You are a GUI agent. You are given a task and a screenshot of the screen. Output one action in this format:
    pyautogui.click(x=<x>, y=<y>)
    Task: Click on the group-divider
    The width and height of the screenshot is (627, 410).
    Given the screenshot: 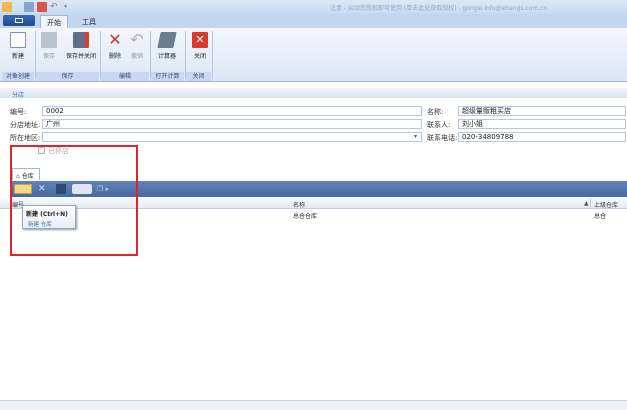 What is the action you would take?
    pyautogui.click(x=212, y=55)
    